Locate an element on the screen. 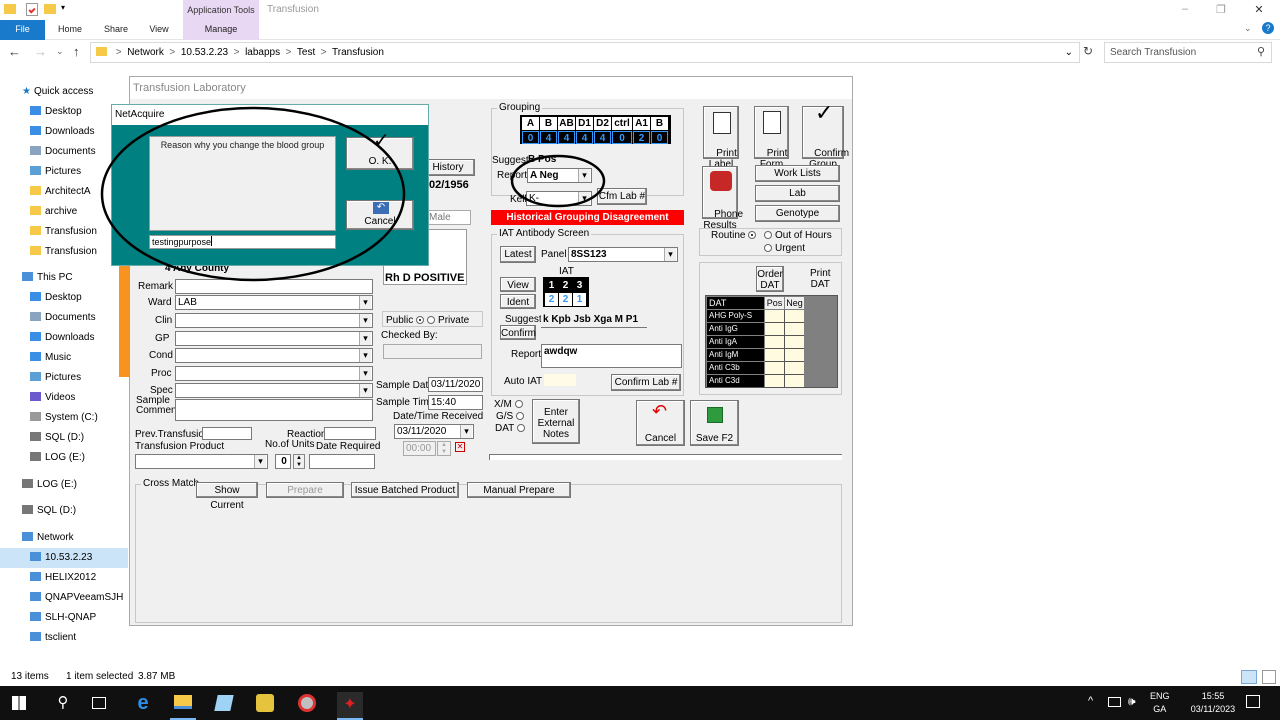  urgent-radio is located at coordinates (768, 248).